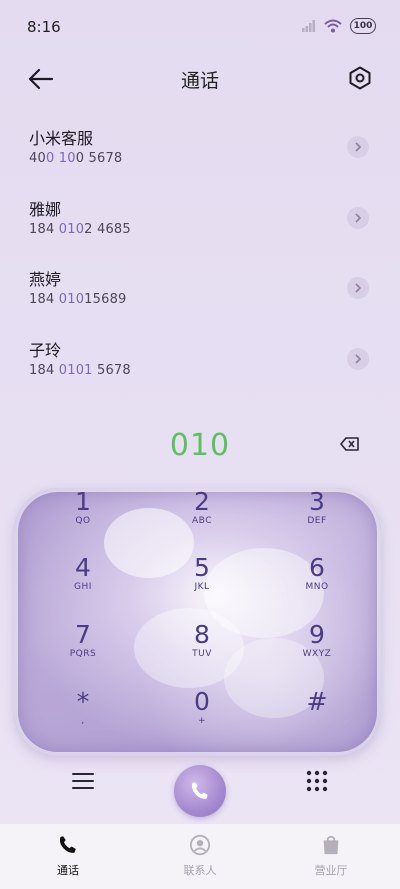 This screenshot has width=400, height=889. What do you see at coordinates (317, 719) in the screenshot?
I see `key-hash: #` at bounding box center [317, 719].